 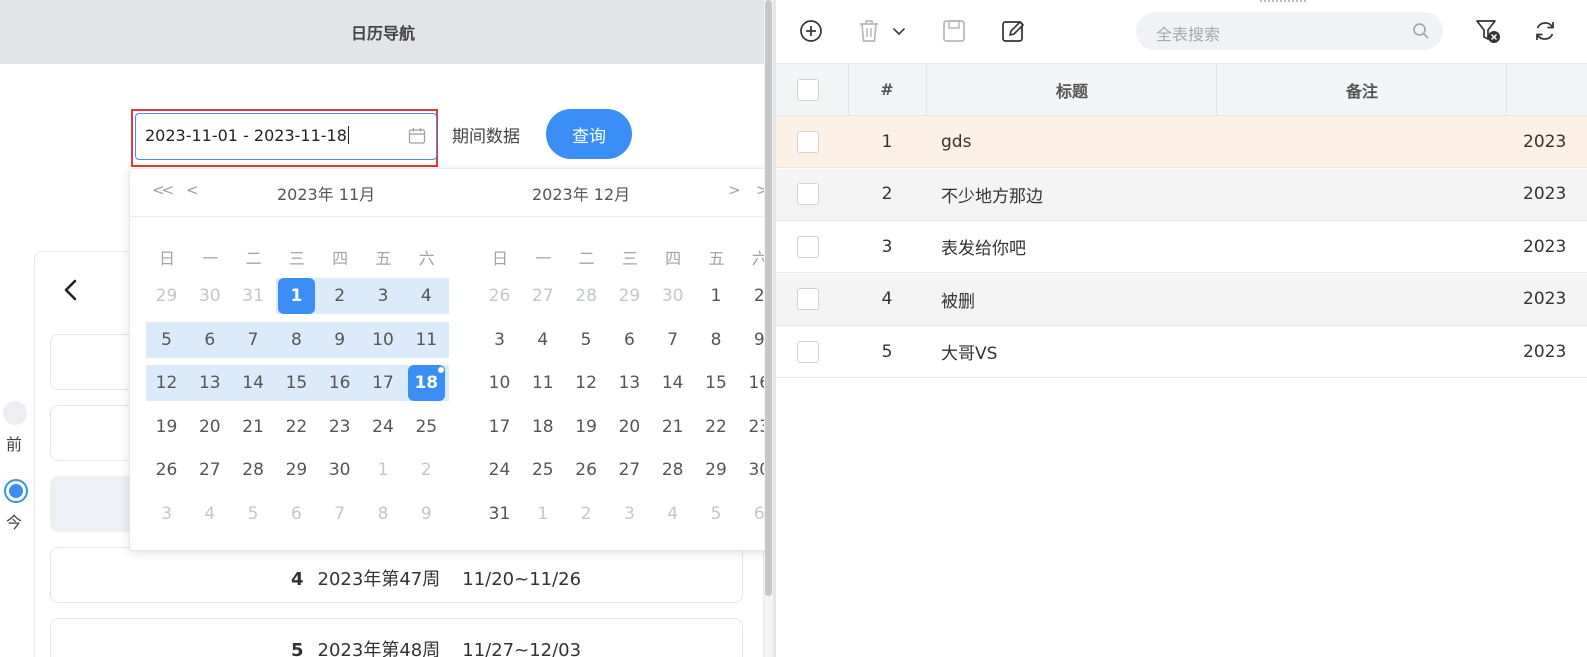 I want to click on calendar-day: 20, so click(x=209, y=427).